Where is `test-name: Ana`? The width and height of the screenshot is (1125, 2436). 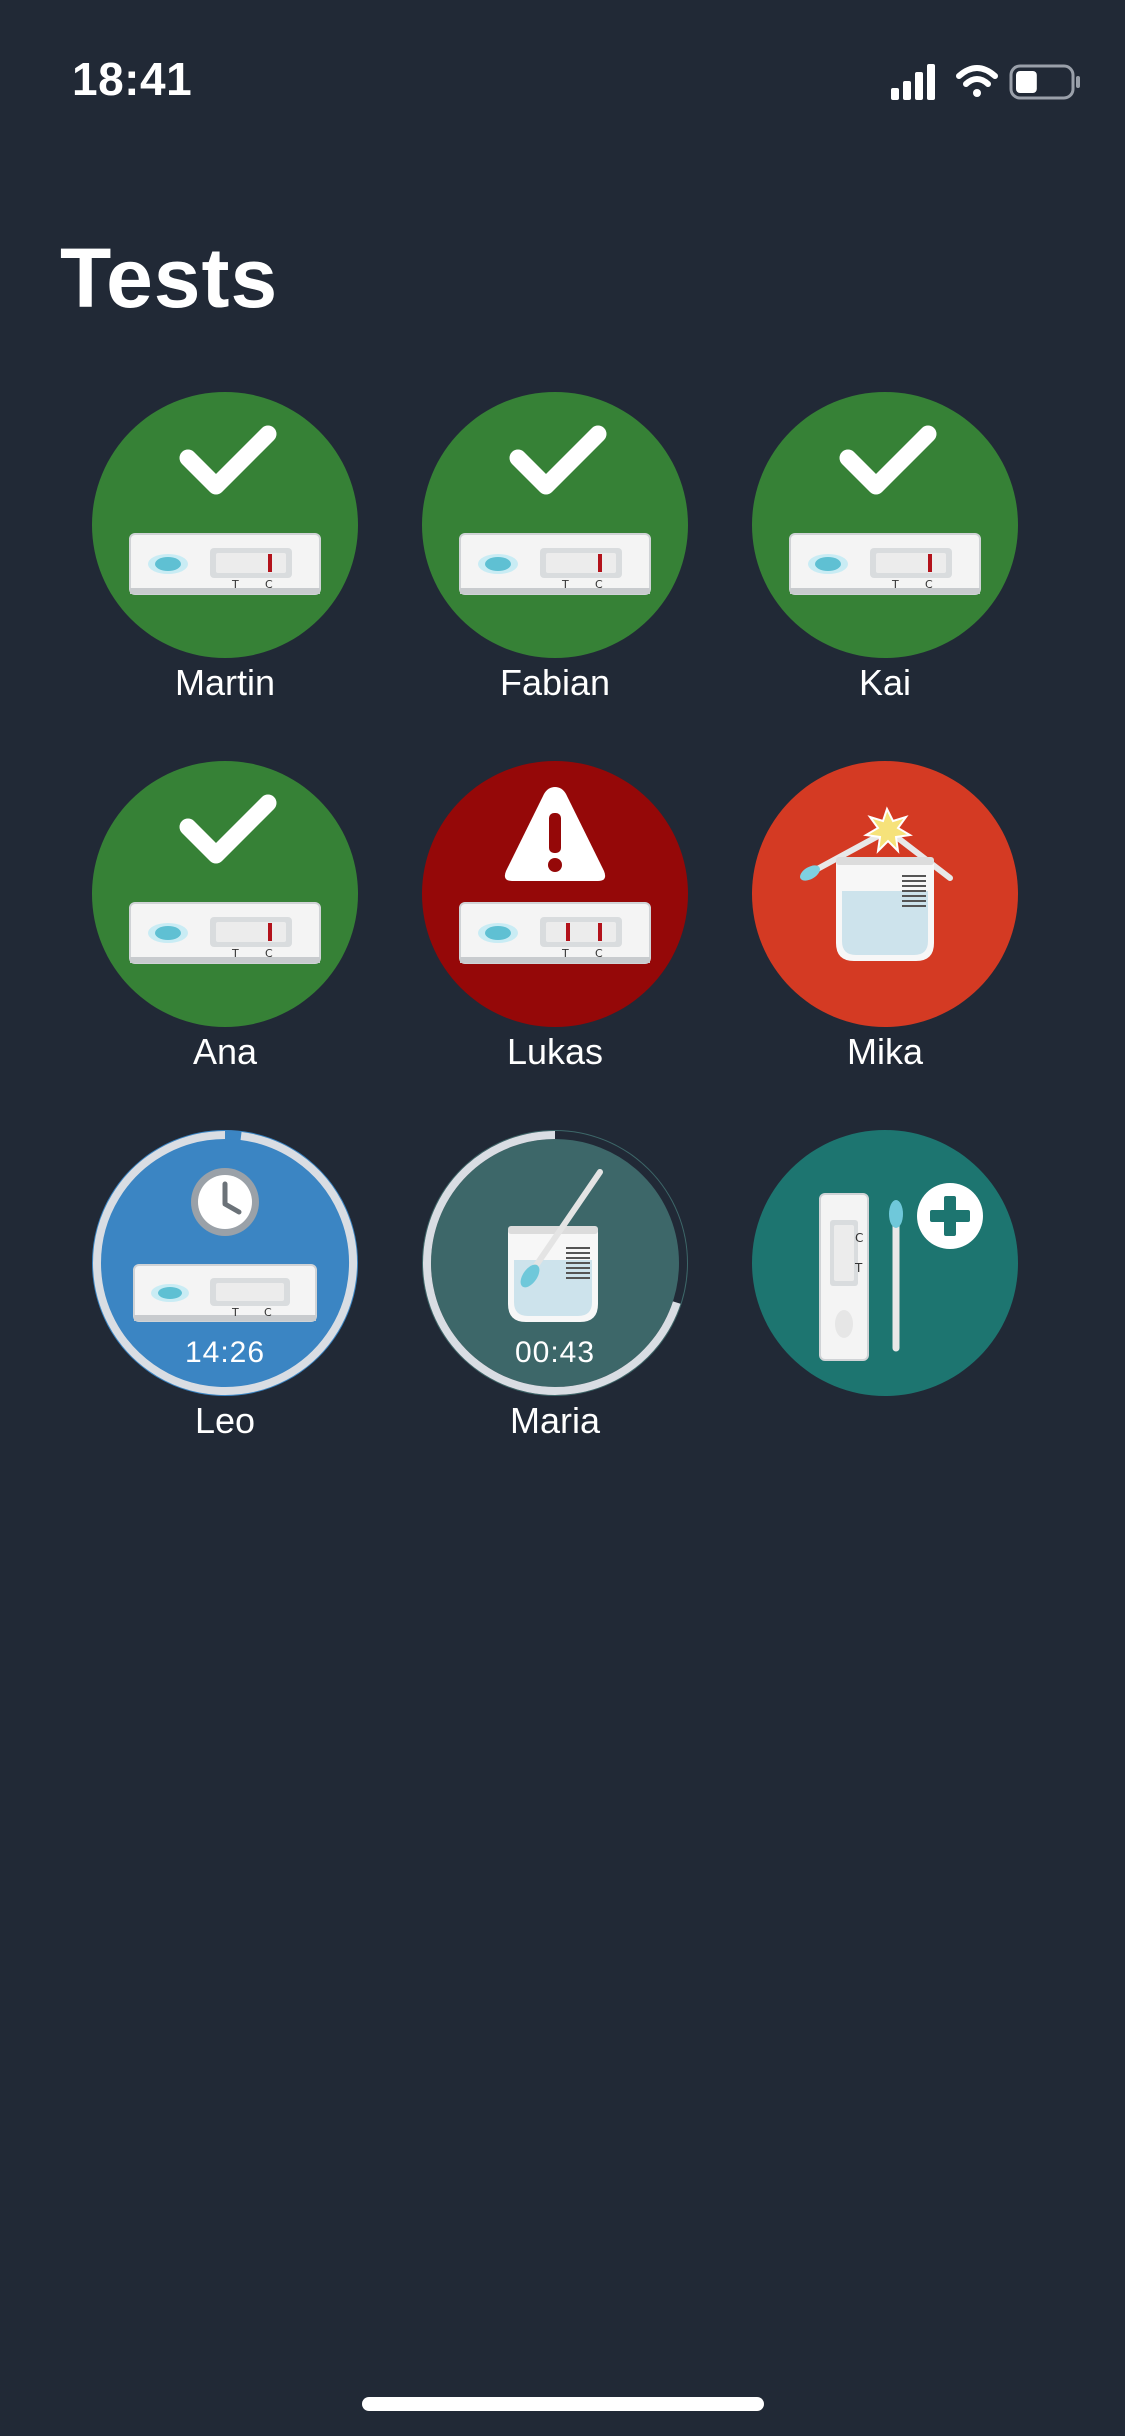 test-name: Ana is located at coordinates (225, 1051).